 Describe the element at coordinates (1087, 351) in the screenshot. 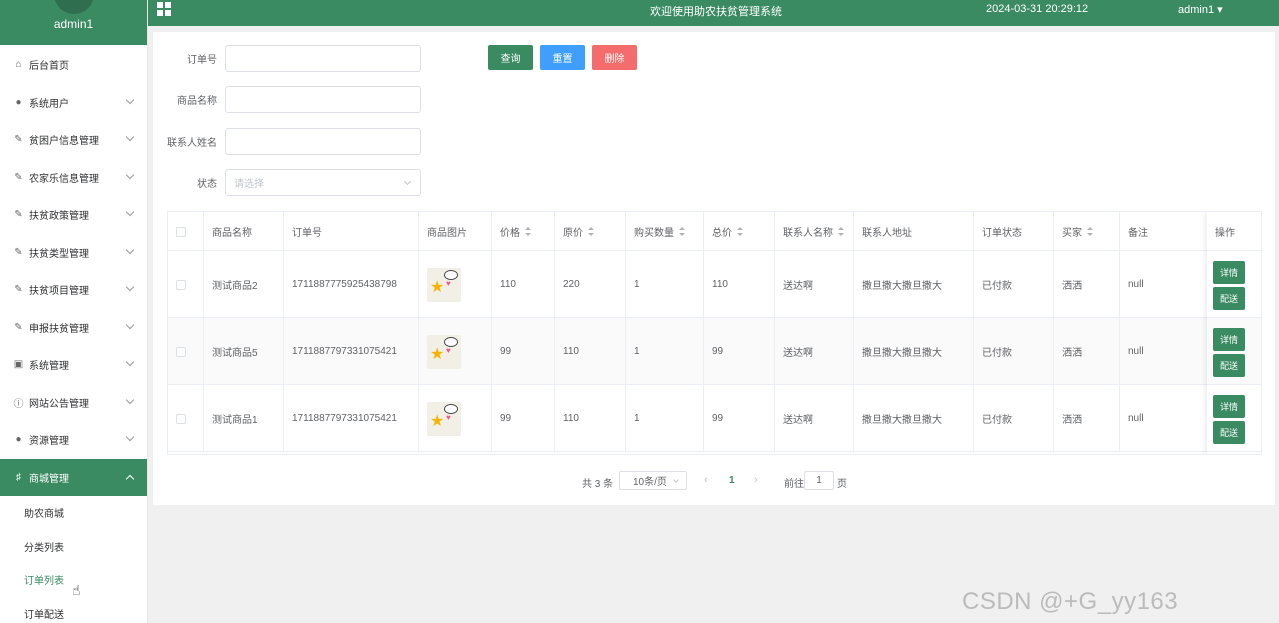

I see `cell-buyer: 洒洒` at that location.